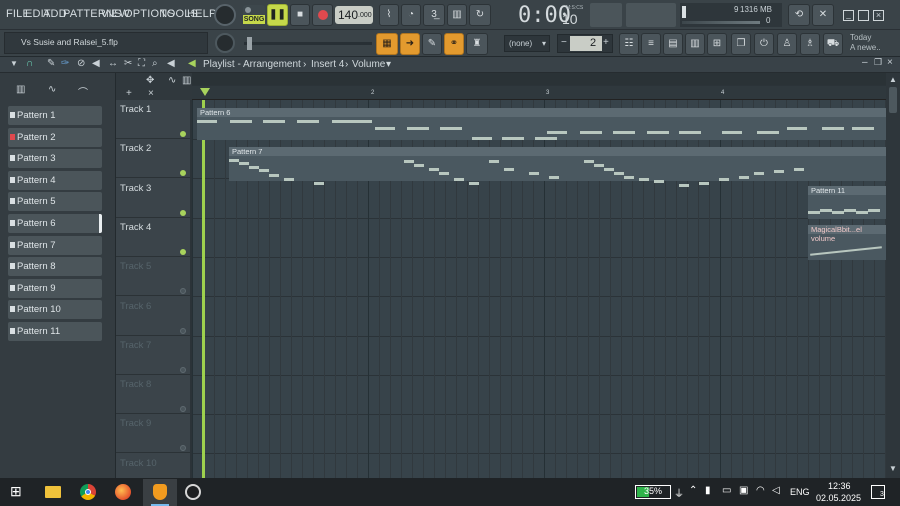 The width and height of the screenshot is (900, 506). What do you see at coordinates (55, 267) in the screenshot?
I see `pattern-item: Pattern 8` at bounding box center [55, 267].